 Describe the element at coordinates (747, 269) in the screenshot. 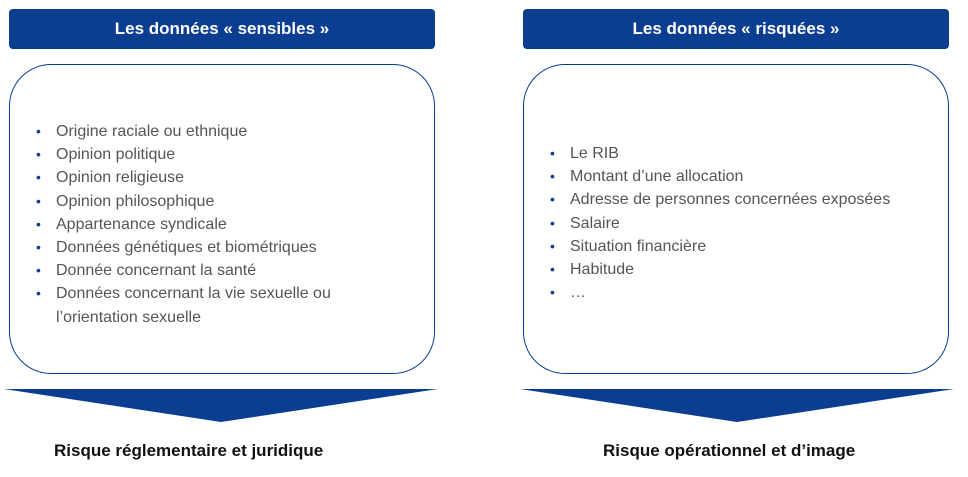

I see `risky-data-item: • Habitude` at that location.